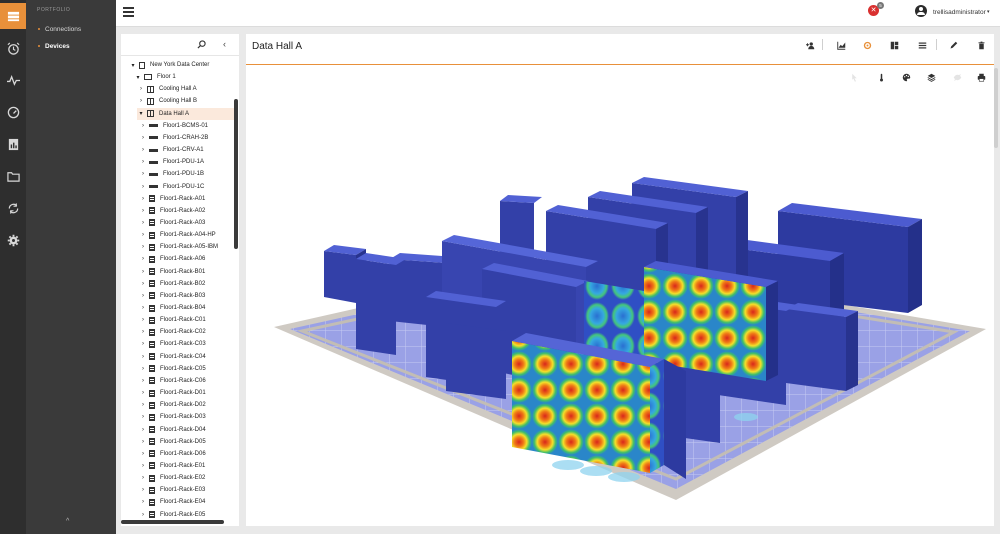  I want to click on tree-vertical-scrollbar, so click(236, 174).